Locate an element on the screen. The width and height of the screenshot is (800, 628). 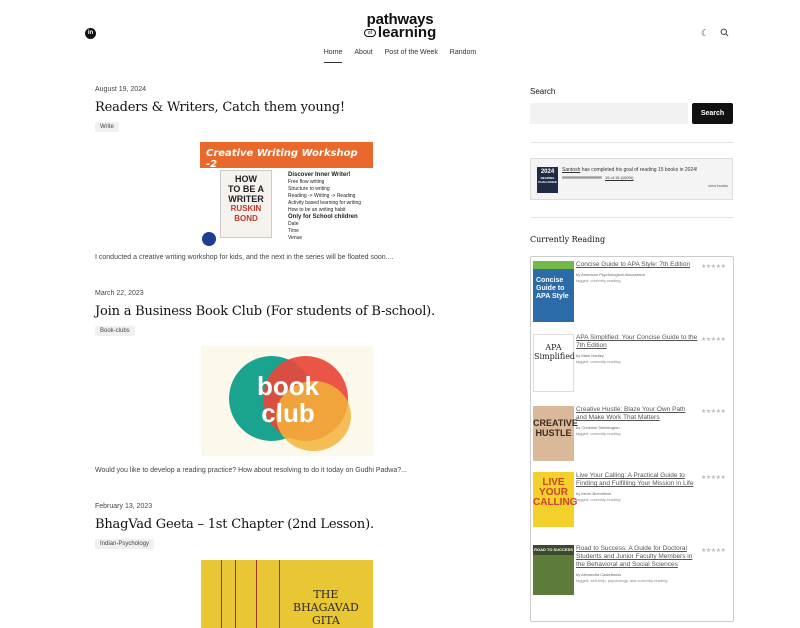
workshop-banner: Creative Writing Workshop -2 is located at coordinates (286, 156).